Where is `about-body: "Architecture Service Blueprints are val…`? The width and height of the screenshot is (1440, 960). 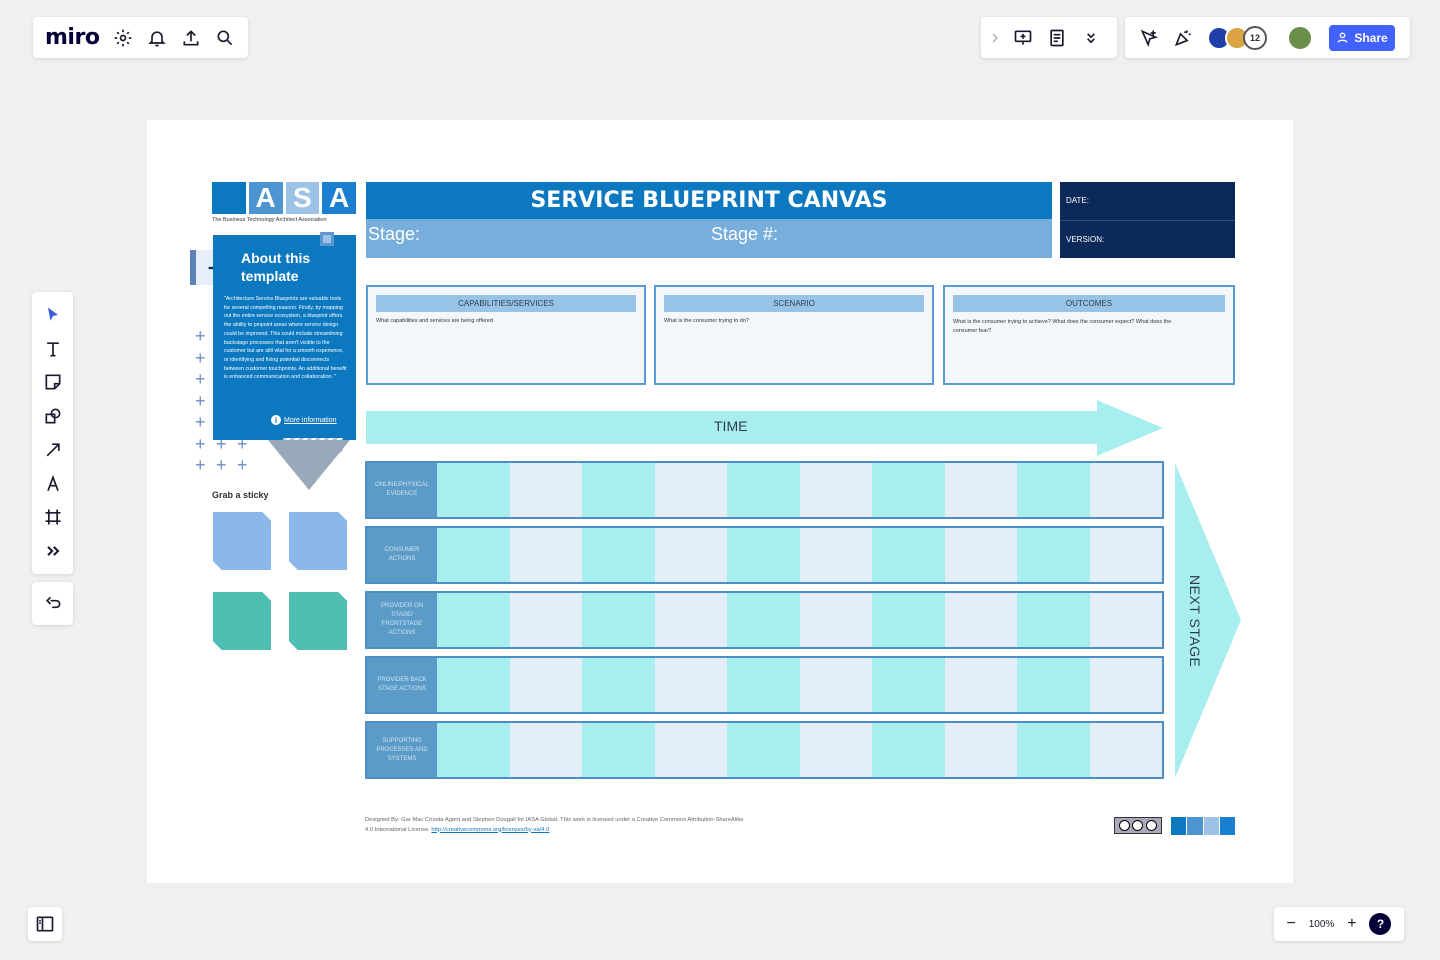
about-body: "Architecture Service Blueprints are val… is located at coordinates (285, 338).